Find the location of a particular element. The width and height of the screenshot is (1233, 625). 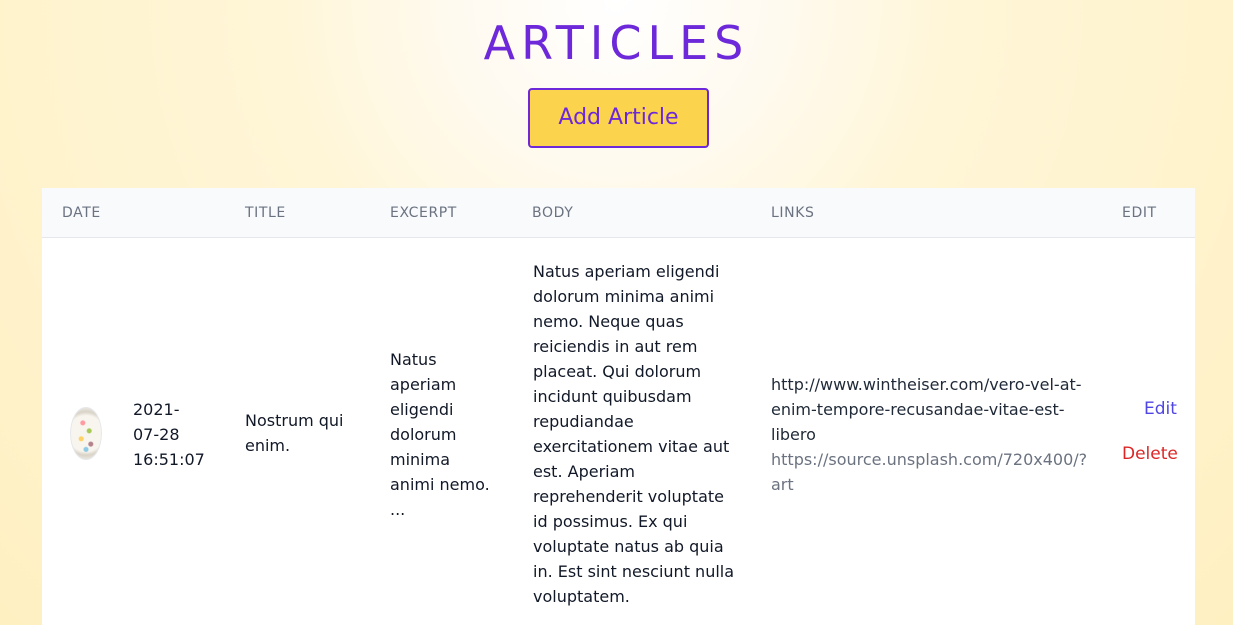

table-header: DATE TITLE EXCERPT BODY LINKS EDIT is located at coordinates (618, 213).